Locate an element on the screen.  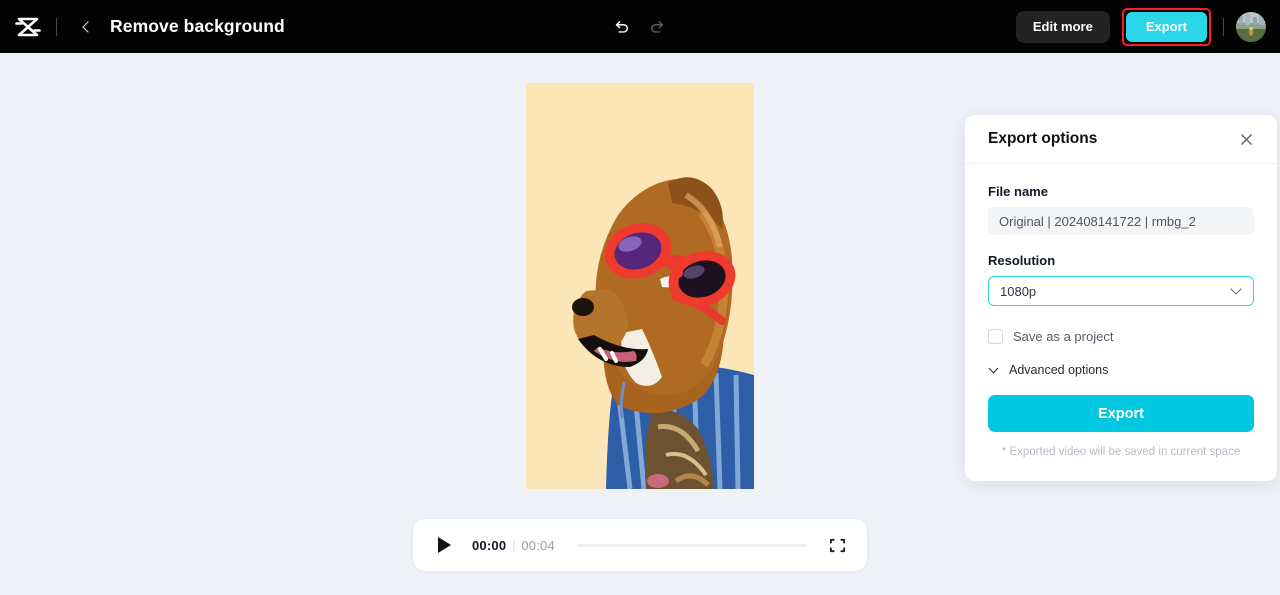
resolution-value: 1080p is located at coordinates (1018, 291).